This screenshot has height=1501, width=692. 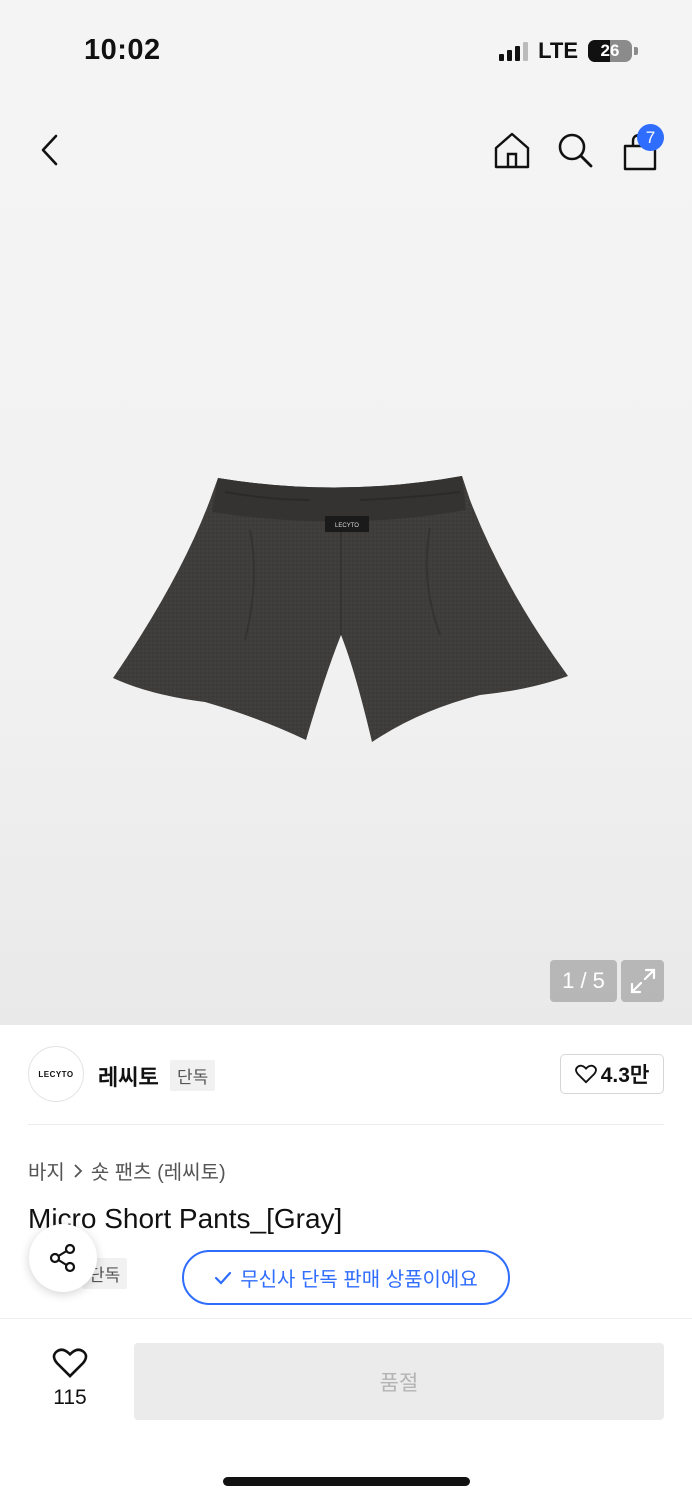 I want to click on exclusive-notice-text: 무신사 단독 판매 상품이에요, so click(x=359, y=1280).